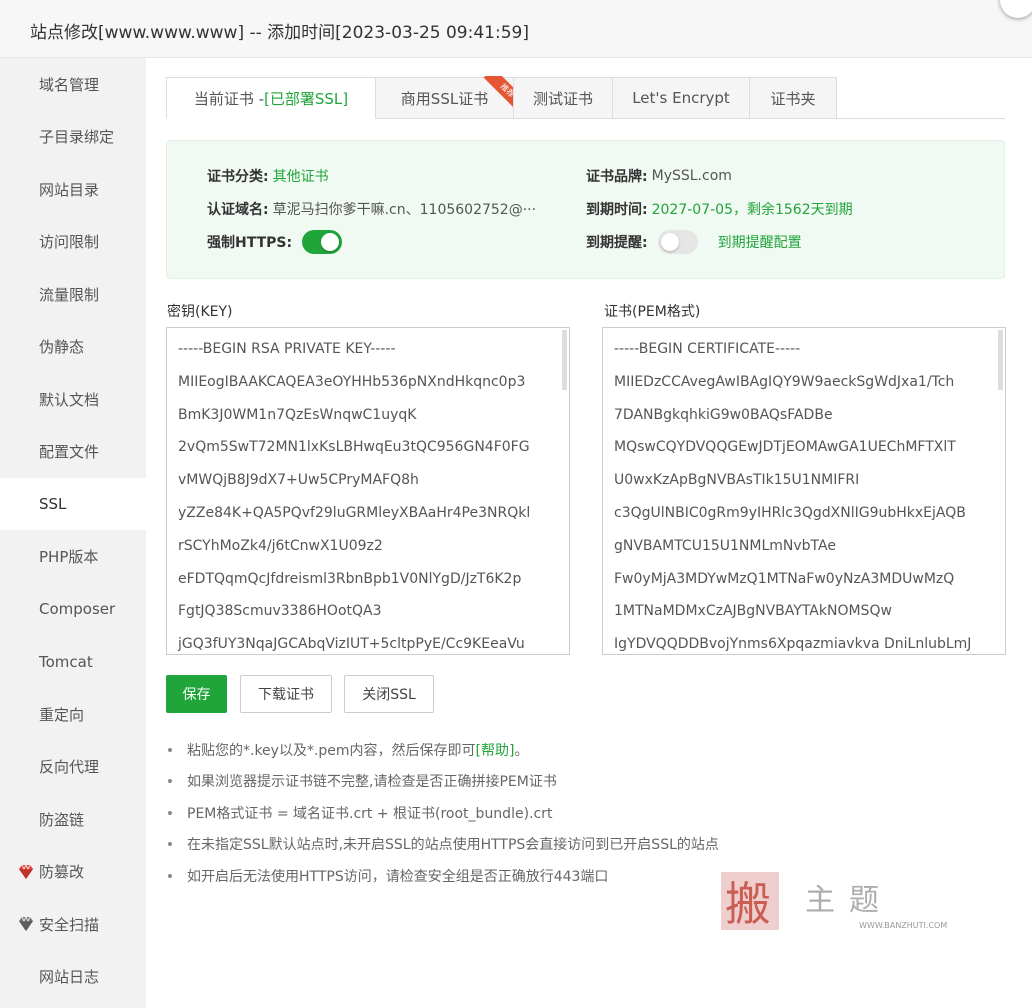 This screenshot has height=1008, width=1032. Describe the element at coordinates (69, 924) in the screenshot. I see `sidebar-item-label: 安全扫描` at that location.